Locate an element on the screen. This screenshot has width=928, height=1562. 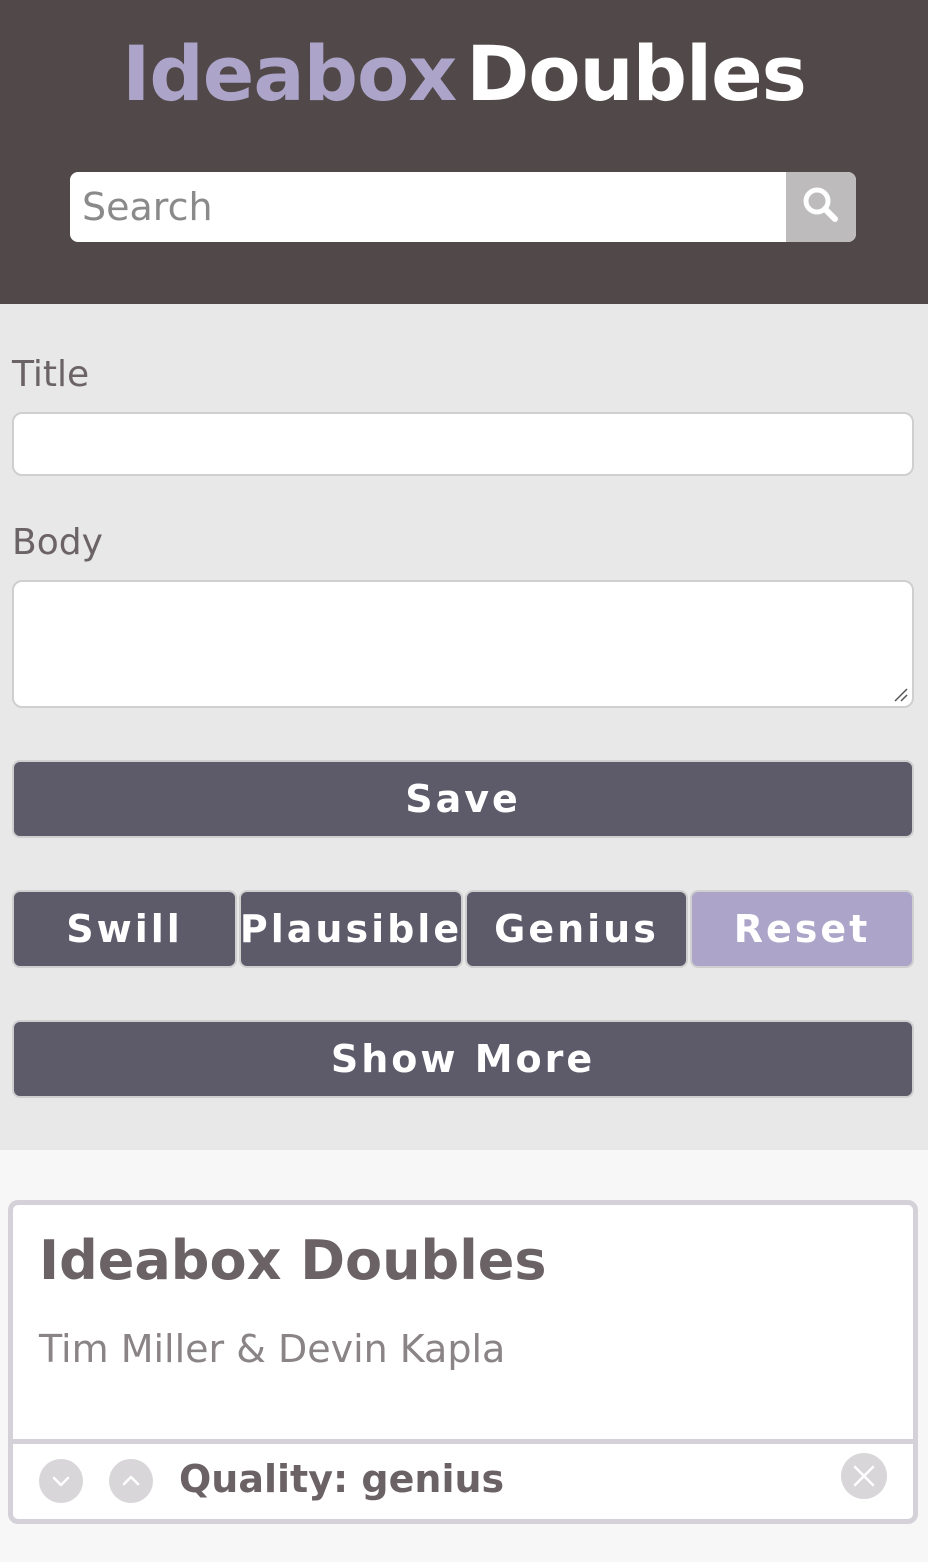
body-label: Body is located at coordinates (57, 542).